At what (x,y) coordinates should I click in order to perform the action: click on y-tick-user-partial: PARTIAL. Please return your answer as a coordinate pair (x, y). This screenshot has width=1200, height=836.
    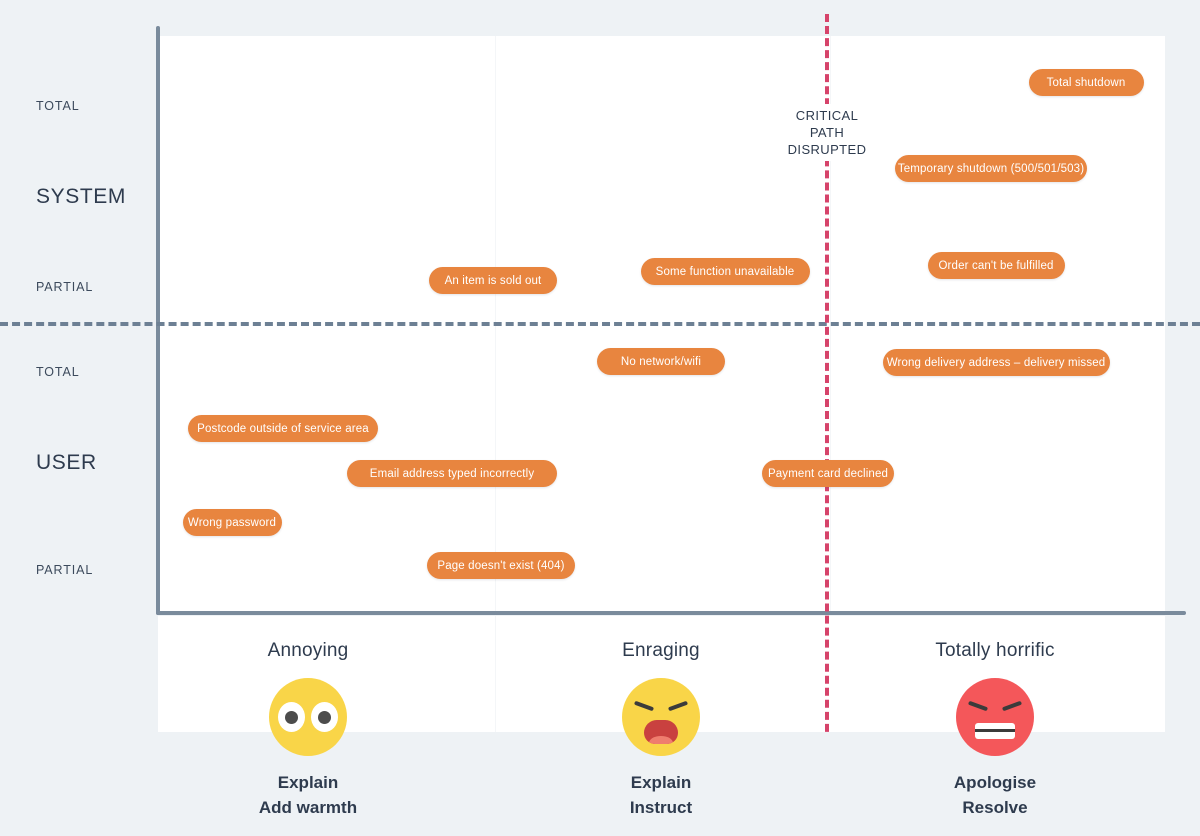
    Looking at the image, I should click on (65, 570).